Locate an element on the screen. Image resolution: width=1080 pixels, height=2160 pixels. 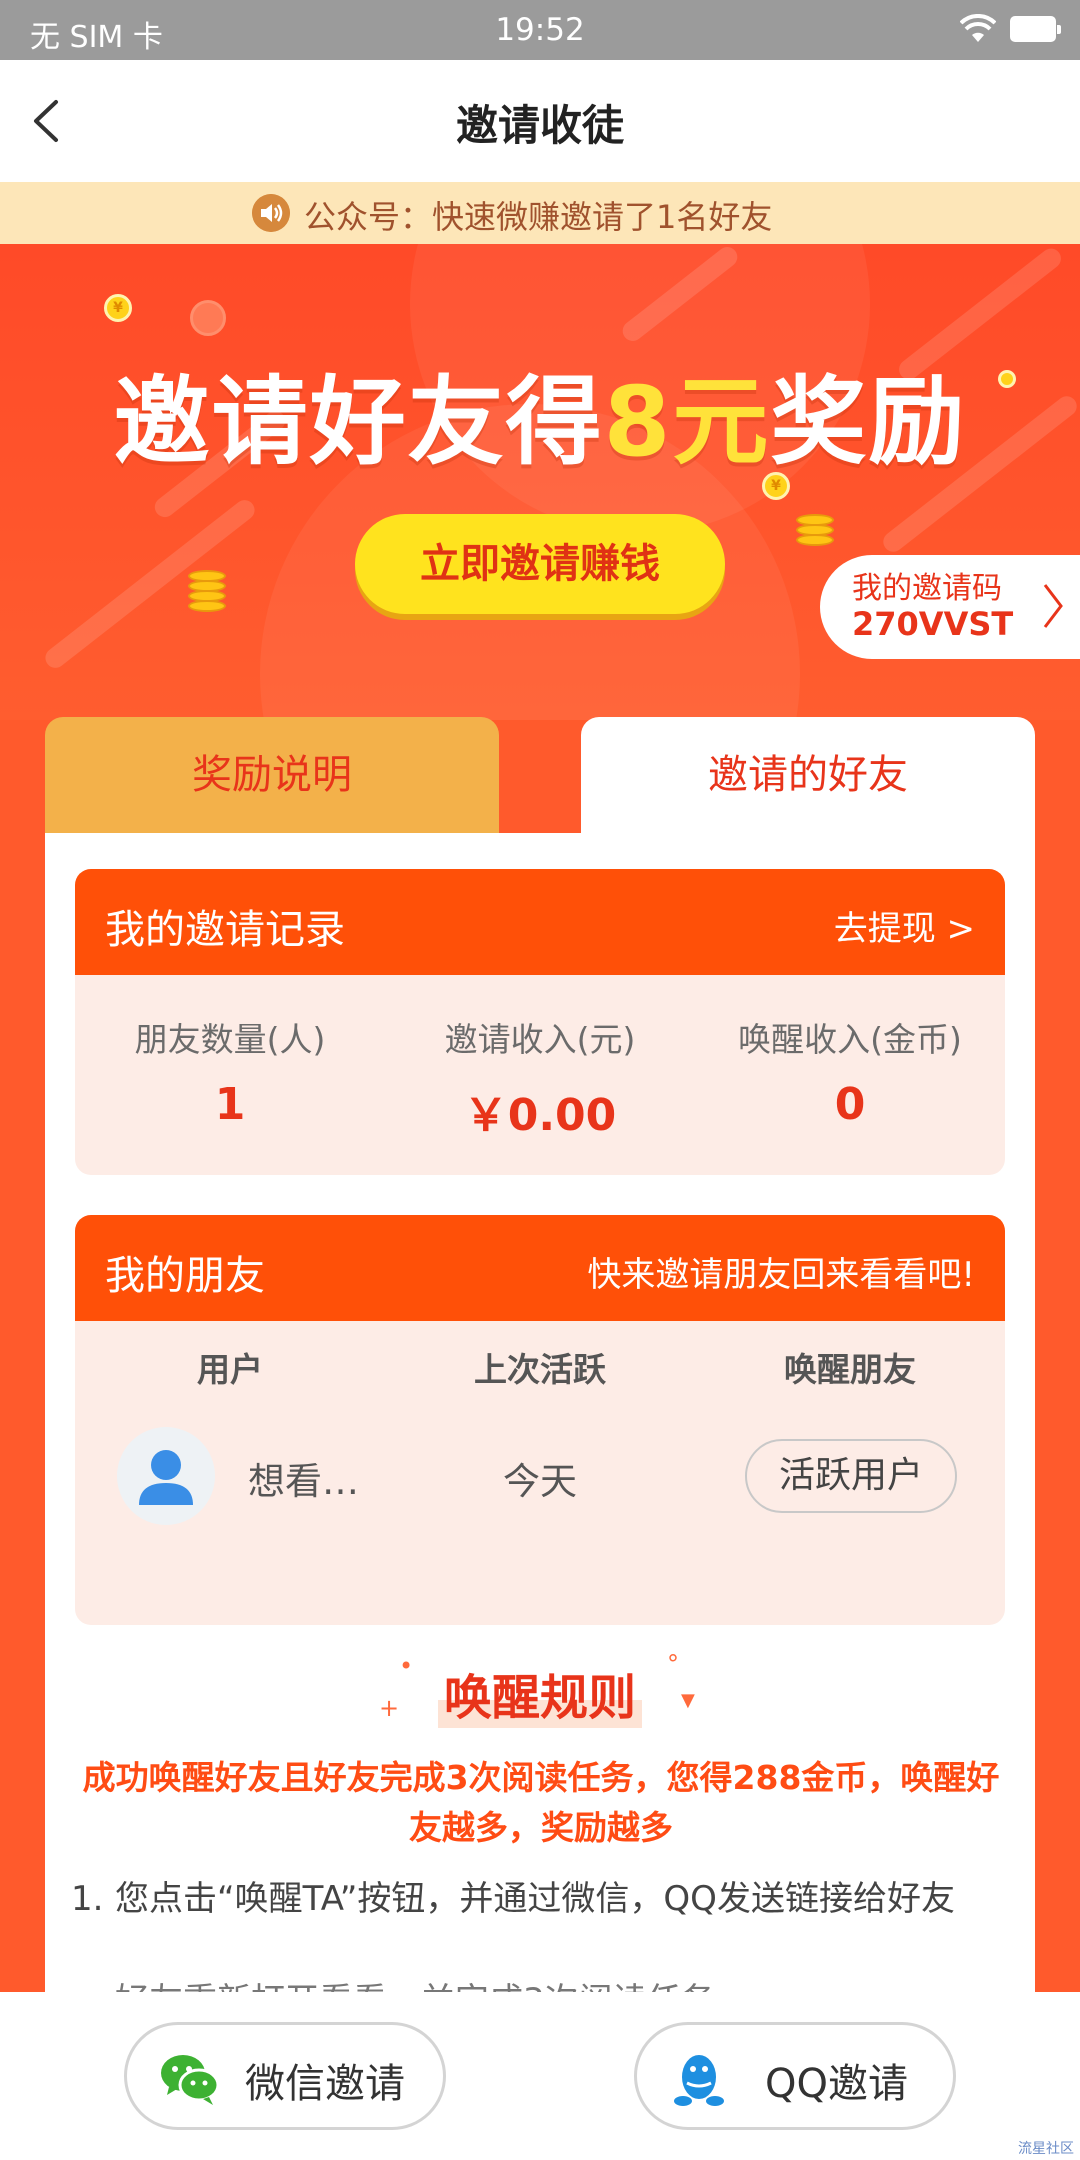
wechat-invite-button: 微信邀请 is located at coordinates (285, 2076).